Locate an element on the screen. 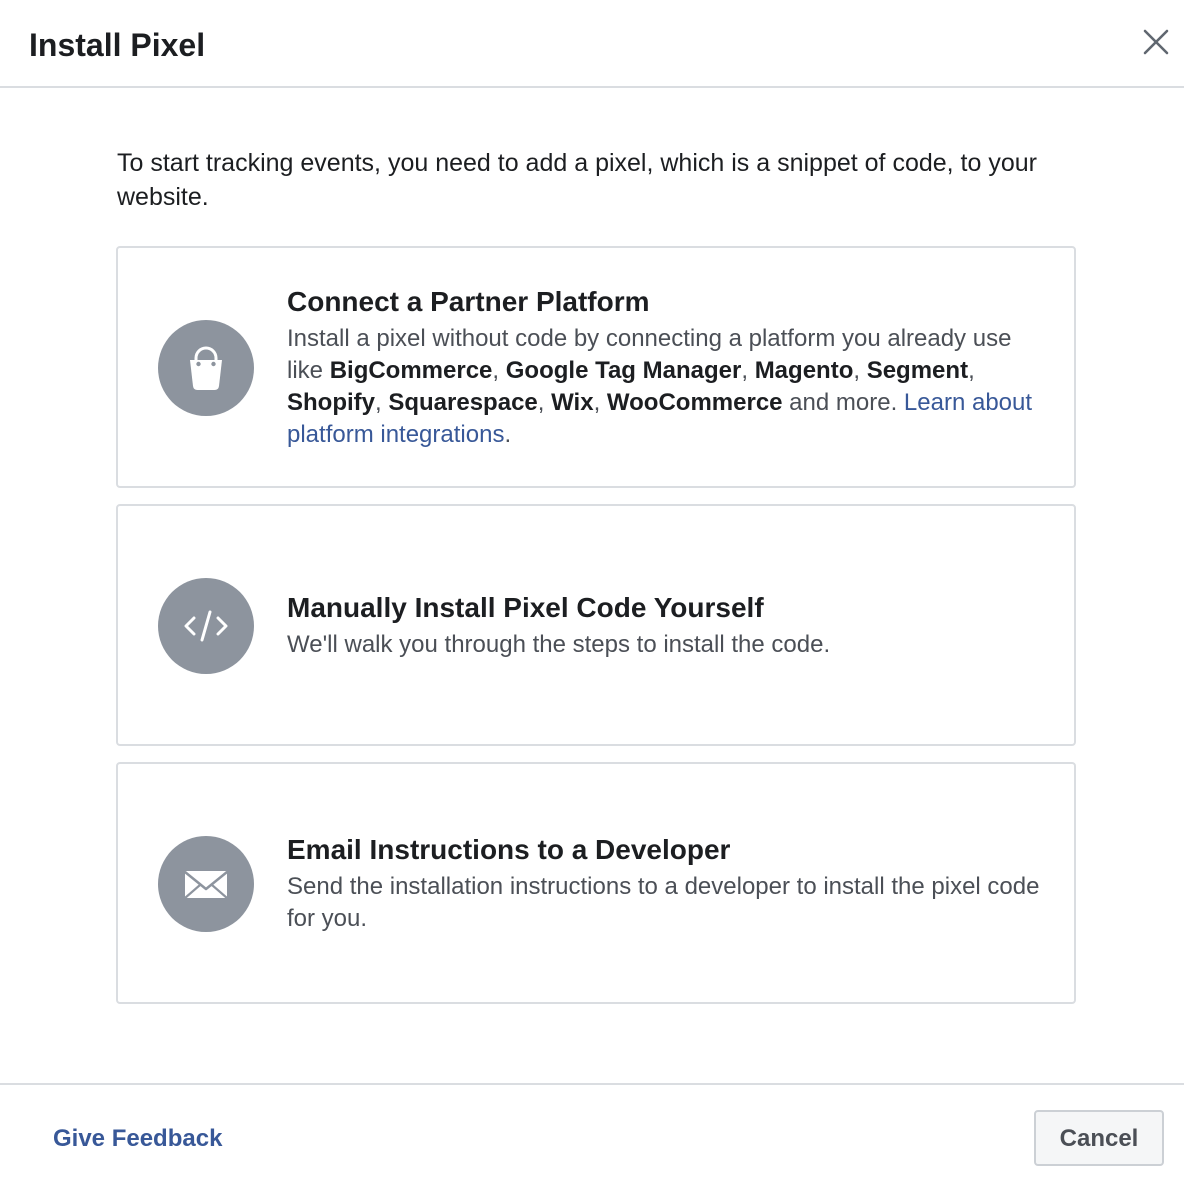 This screenshot has height=1186, width=1184. code-icon is located at coordinates (206, 626).